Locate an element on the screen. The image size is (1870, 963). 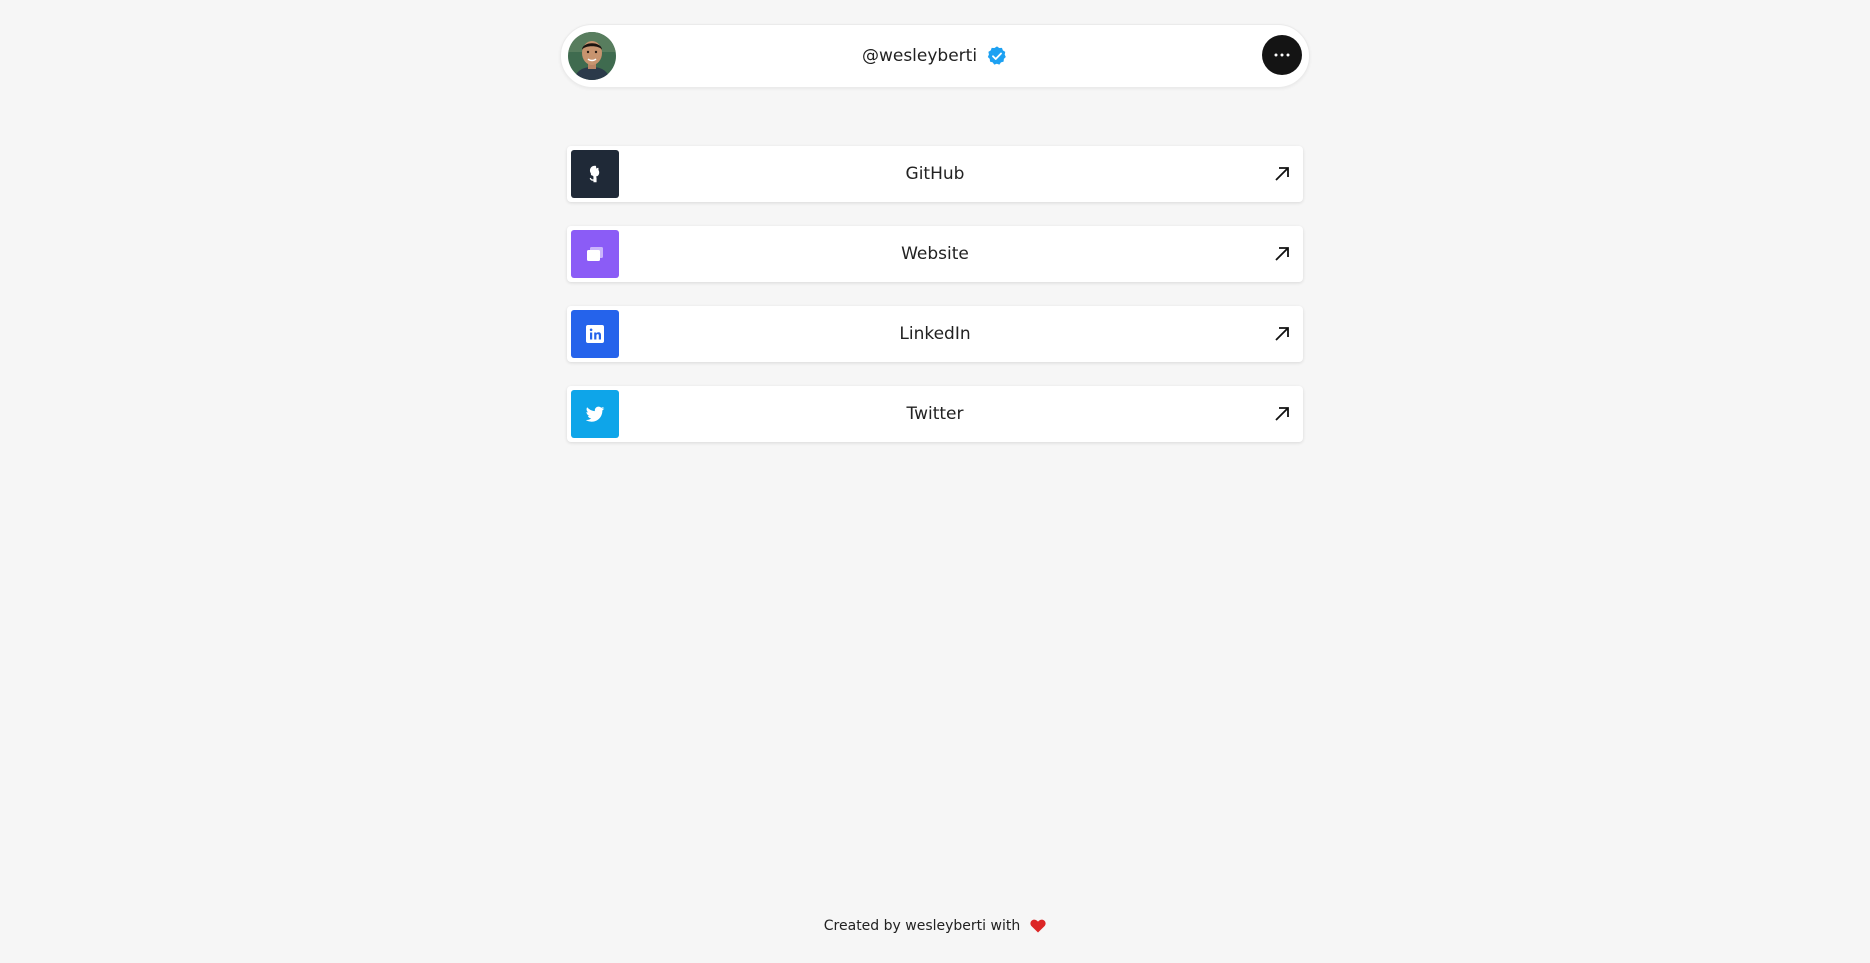
link-github: GitHub is located at coordinates (935, 174).